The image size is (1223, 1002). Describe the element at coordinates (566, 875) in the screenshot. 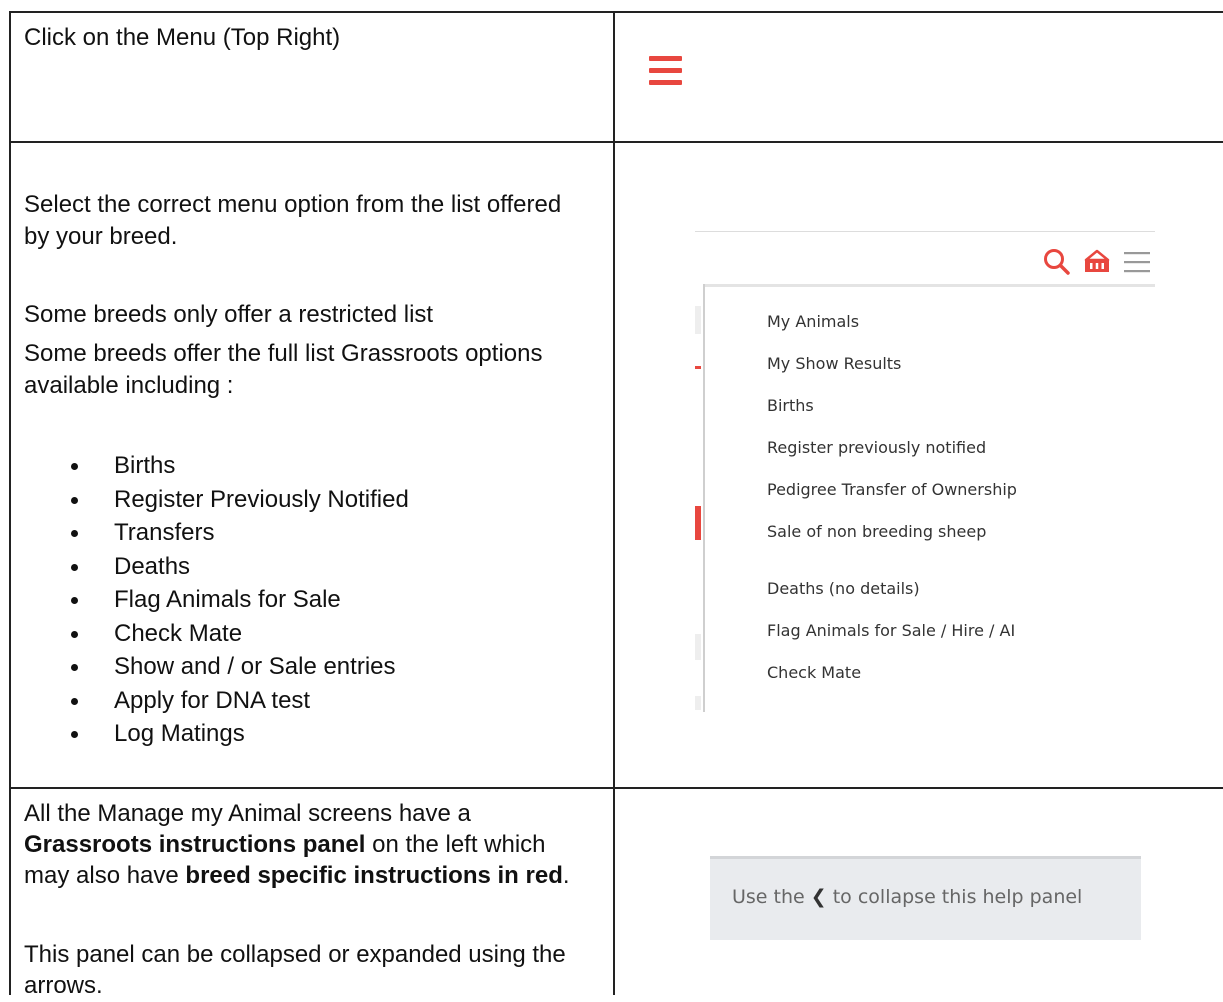

I see `row3-line3-post: .` at that location.